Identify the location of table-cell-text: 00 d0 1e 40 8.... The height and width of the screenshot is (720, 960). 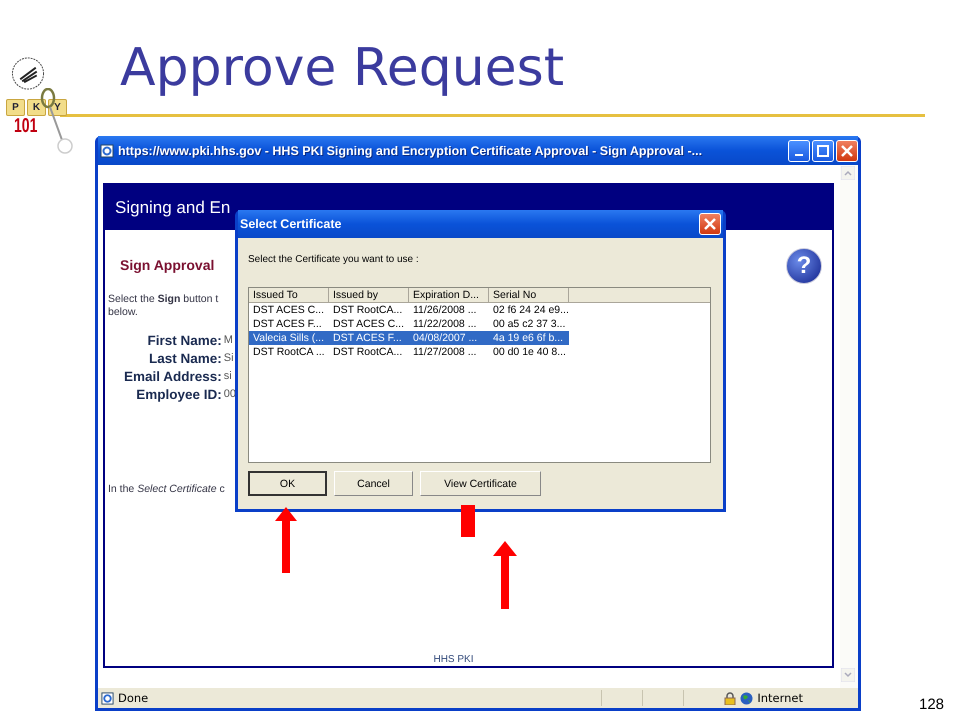
(529, 352).